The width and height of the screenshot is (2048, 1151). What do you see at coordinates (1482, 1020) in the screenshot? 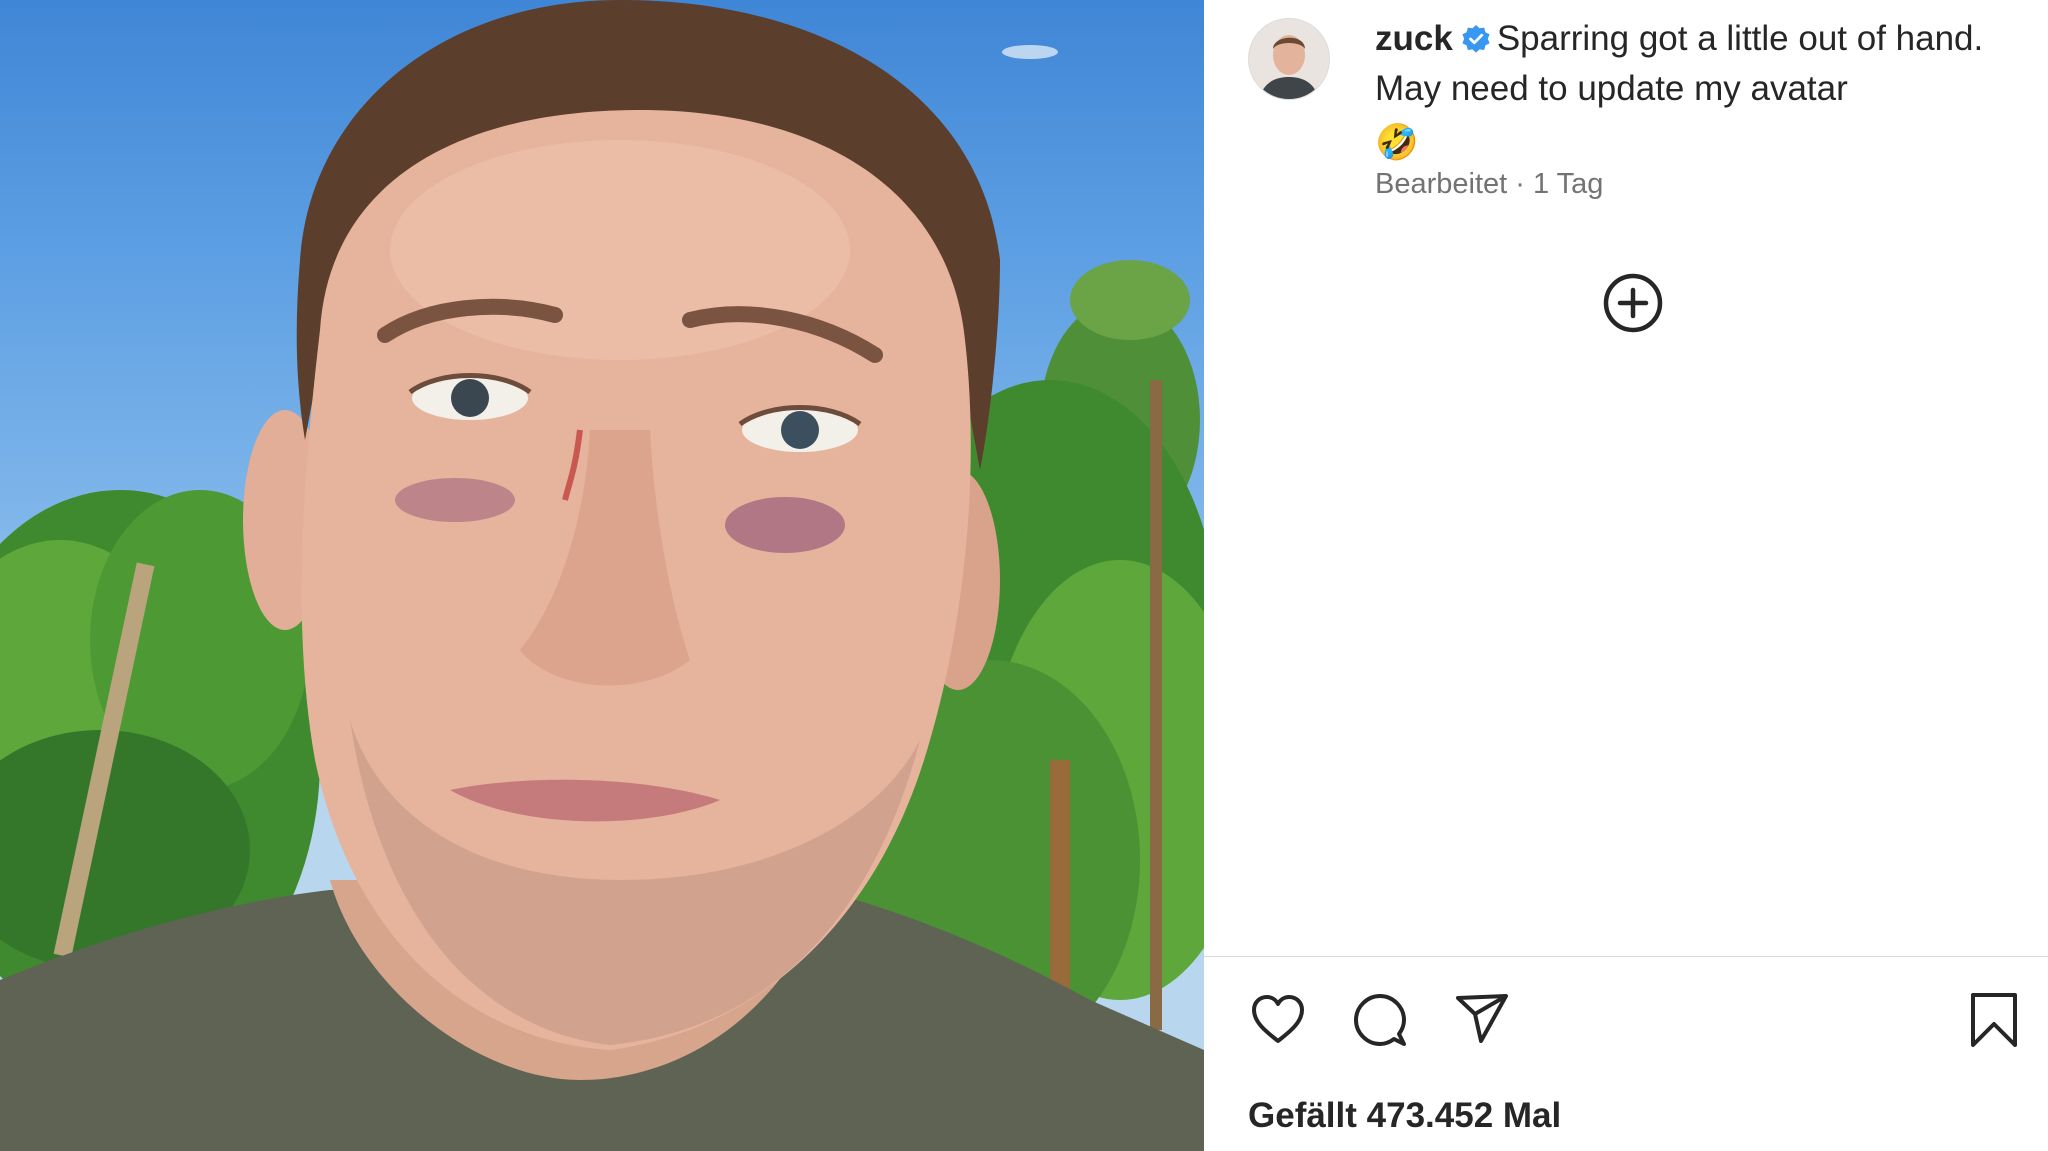
I see `paper-plane-icon` at bounding box center [1482, 1020].